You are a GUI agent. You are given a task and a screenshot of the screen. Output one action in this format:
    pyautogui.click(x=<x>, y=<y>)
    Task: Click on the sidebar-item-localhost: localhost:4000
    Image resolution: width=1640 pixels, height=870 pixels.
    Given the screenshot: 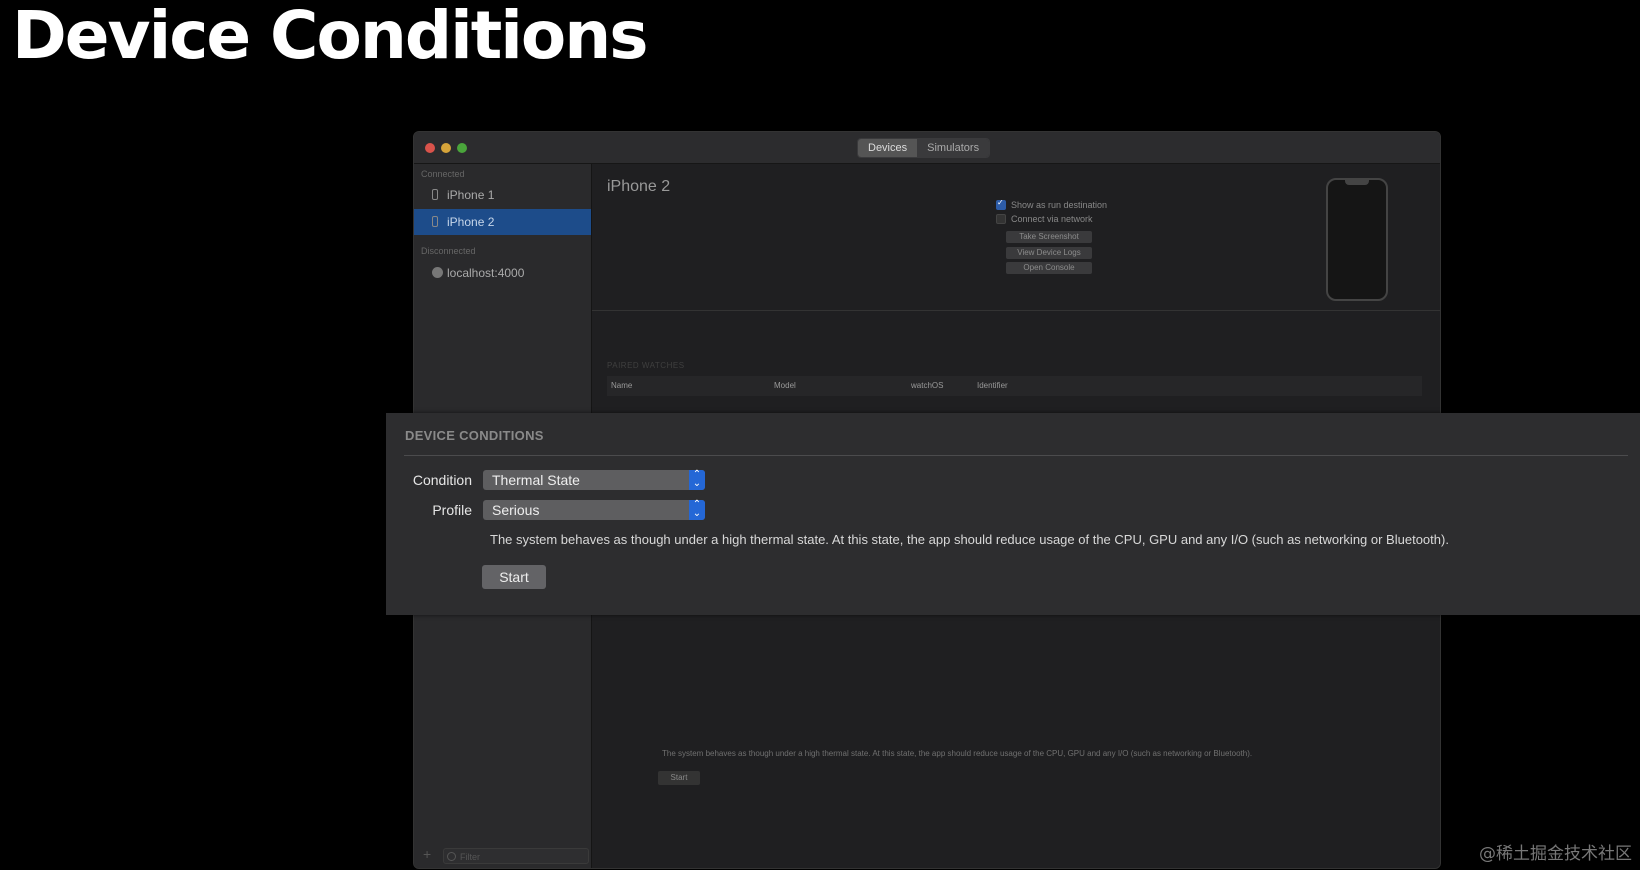 What is the action you would take?
    pyautogui.click(x=502, y=273)
    